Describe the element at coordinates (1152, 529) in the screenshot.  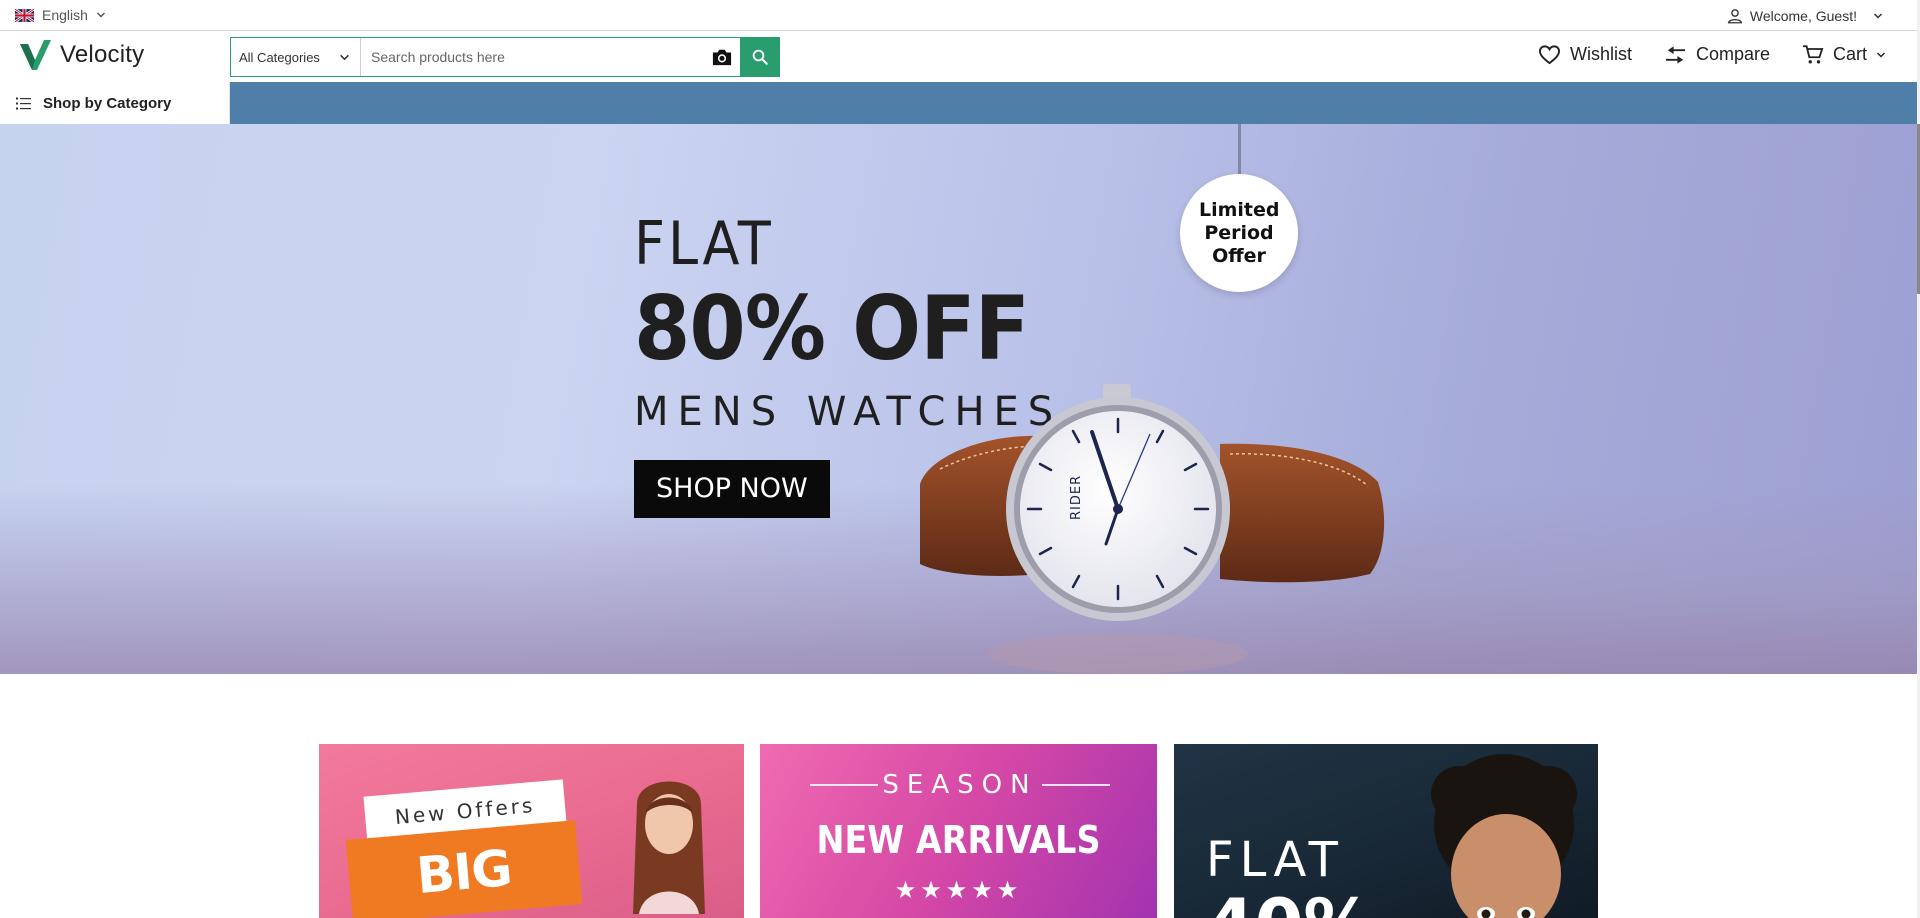
I see `watch-image: RIDER` at that location.